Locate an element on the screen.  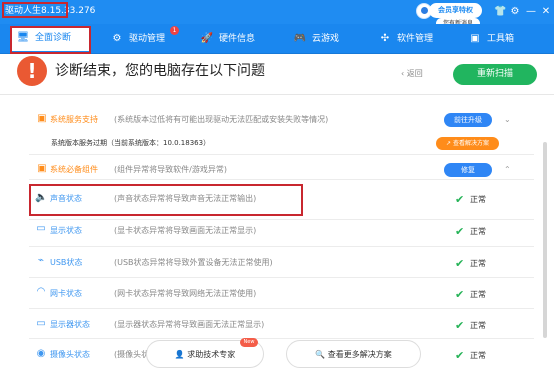
tab-label: 驱动管理 is located at coordinates (147, 39).